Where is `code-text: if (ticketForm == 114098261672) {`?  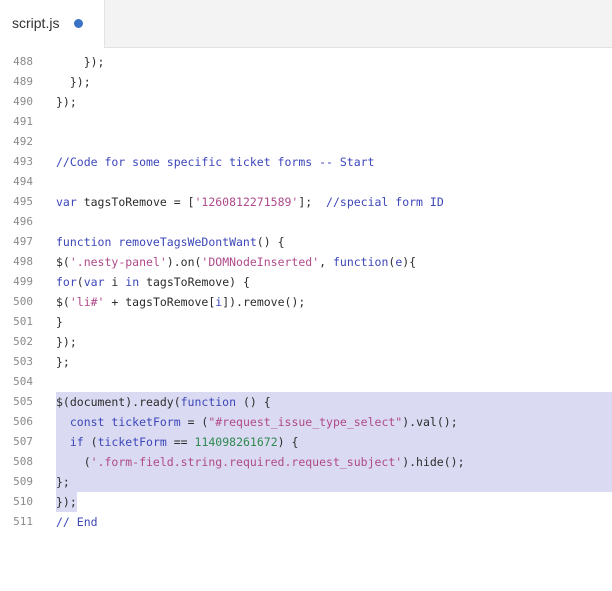
code-text: if (ticketForm == 114098261672) { is located at coordinates (177, 442).